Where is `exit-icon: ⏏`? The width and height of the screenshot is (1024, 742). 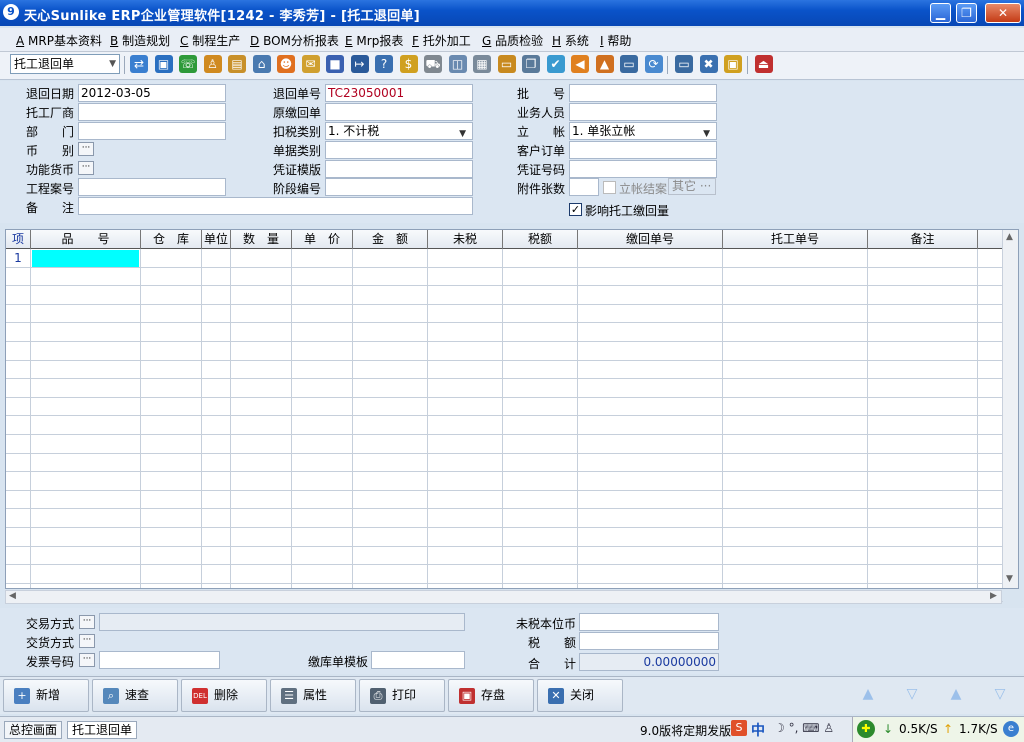 exit-icon: ⏏ is located at coordinates (763, 64).